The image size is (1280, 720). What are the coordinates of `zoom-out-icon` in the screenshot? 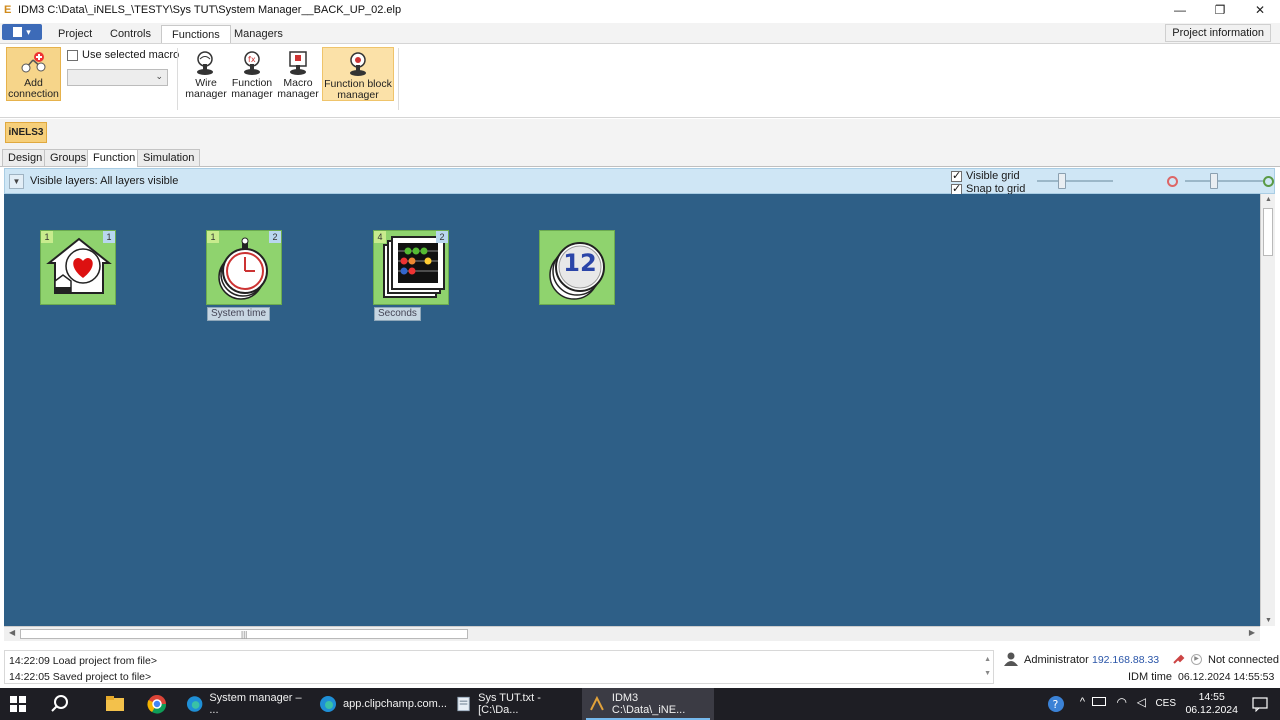 It's located at (1172, 181).